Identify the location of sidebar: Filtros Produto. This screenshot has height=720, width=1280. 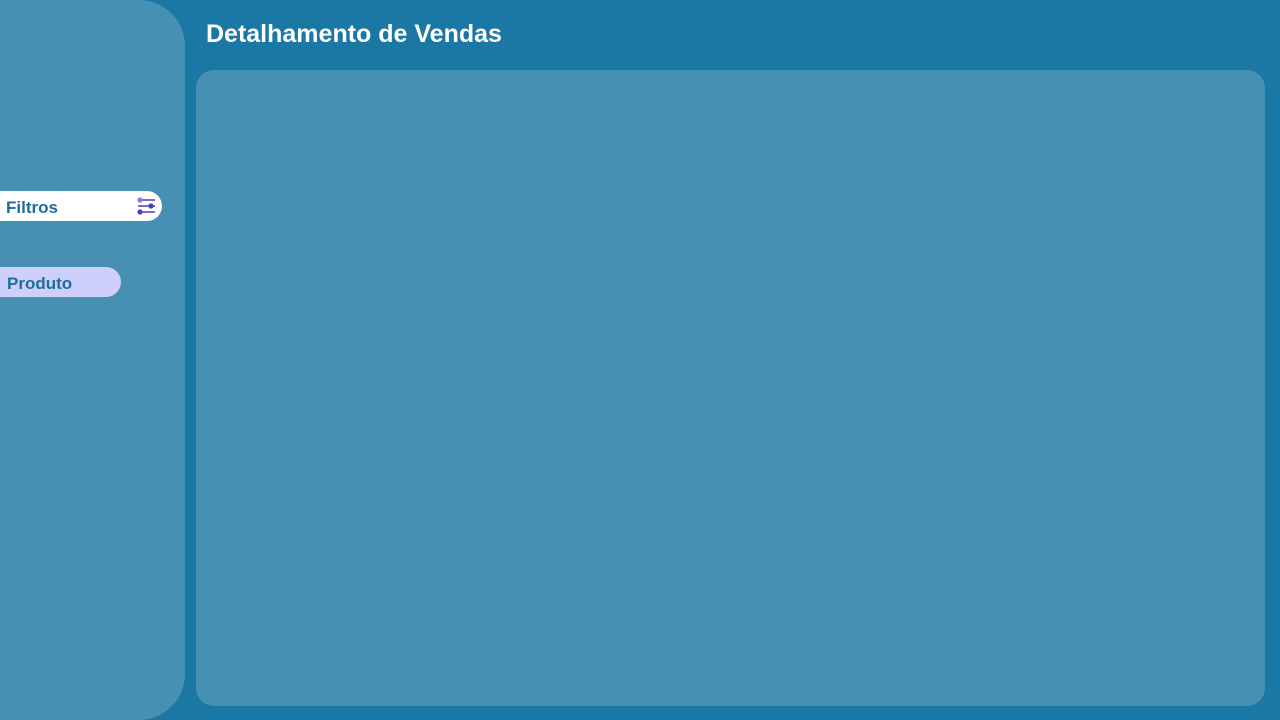
(92, 360).